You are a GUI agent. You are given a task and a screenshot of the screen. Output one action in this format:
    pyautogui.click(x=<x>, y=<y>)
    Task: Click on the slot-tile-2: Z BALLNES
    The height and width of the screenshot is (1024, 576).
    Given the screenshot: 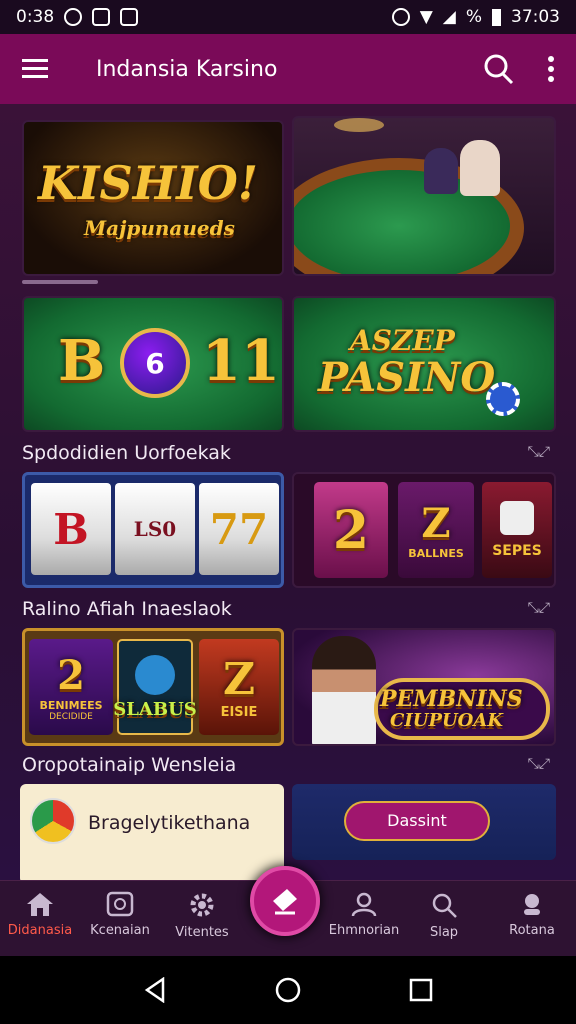 What is the action you would take?
    pyautogui.click(x=436, y=530)
    